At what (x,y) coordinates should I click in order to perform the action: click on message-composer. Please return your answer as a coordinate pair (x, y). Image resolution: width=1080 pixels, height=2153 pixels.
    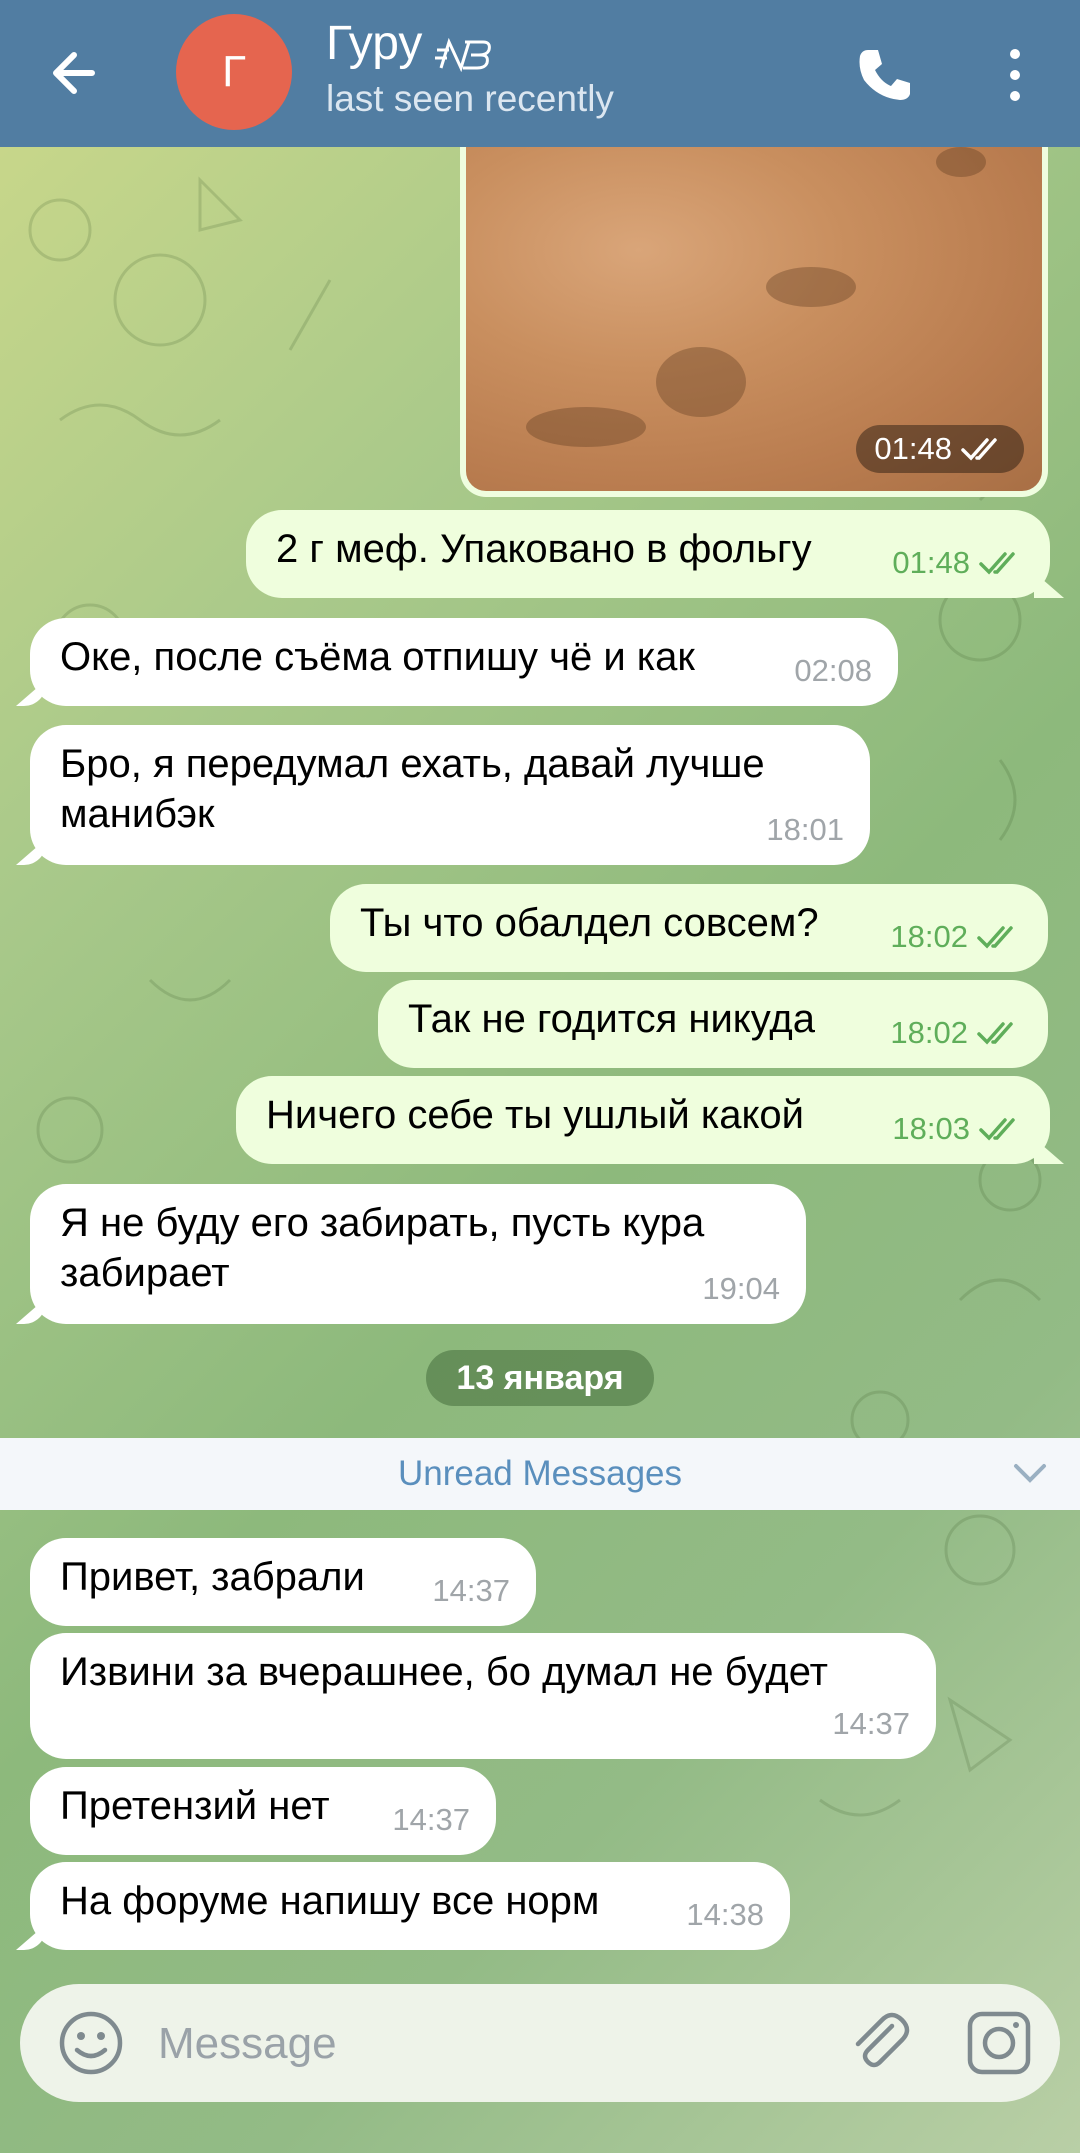
    Looking at the image, I should click on (540, 2043).